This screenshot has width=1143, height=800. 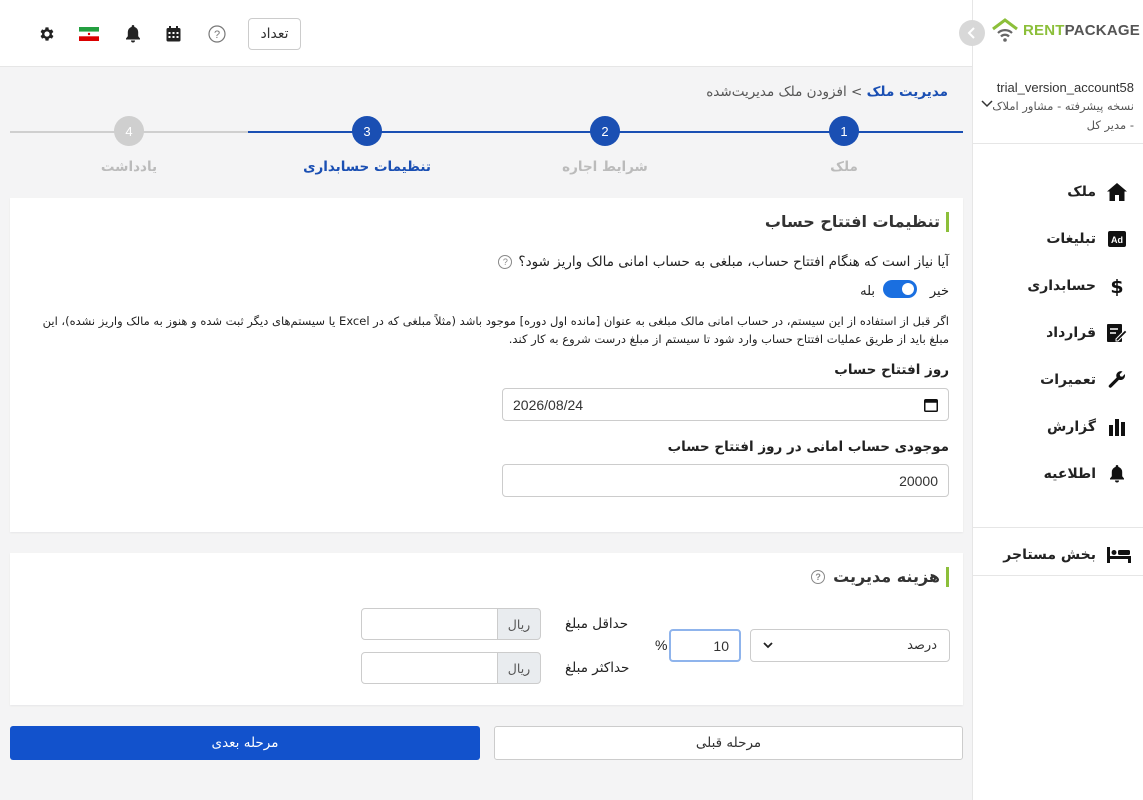 What do you see at coordinates (844, 167) in the screenshot?
I see `step-1-label: ملک` at bounding box center [844, 167].